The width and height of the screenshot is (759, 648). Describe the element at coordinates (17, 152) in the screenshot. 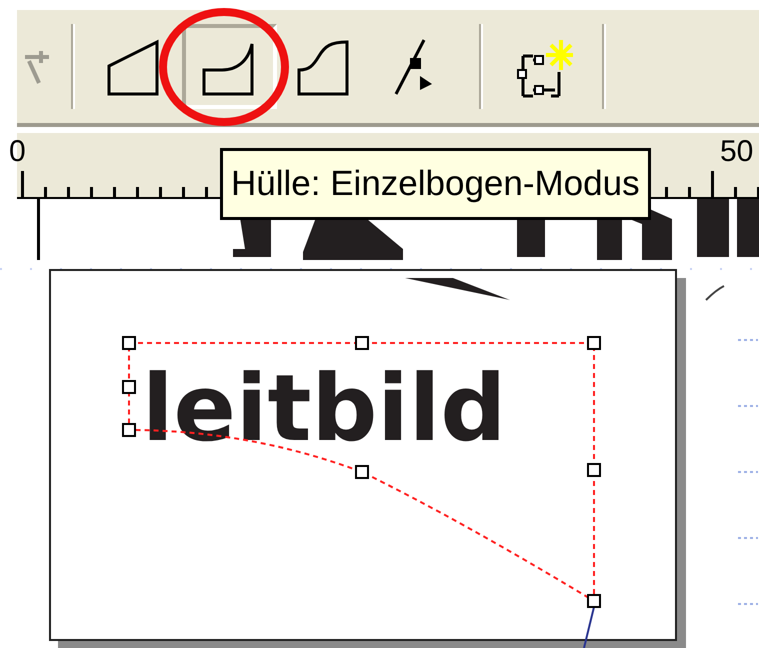

I see `ruler-label: 0` at that location.